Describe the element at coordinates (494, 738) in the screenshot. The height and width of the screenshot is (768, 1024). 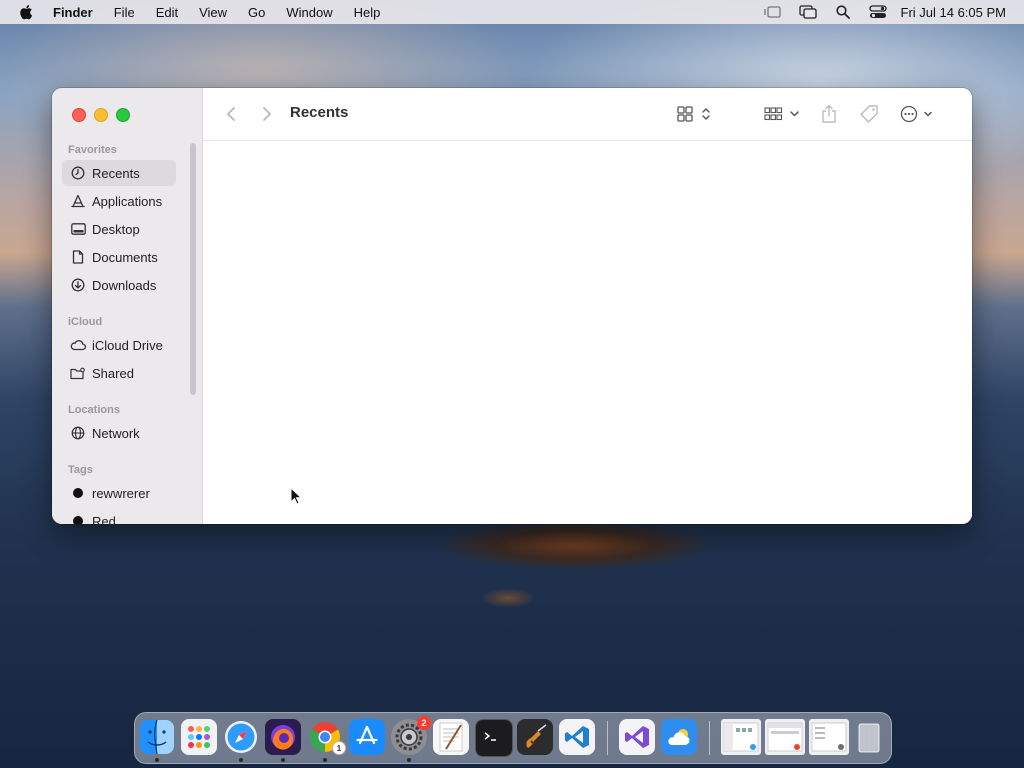
I see `dock-terminal-icon` at that location.